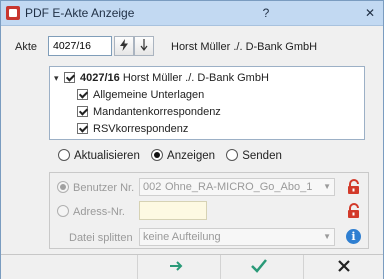 This screenshot has height=279, width=384. I want to click on tree-root-row: ▾ 4027/16 Horst Müller ./. D-Bank GmbH, so click(161, 78).